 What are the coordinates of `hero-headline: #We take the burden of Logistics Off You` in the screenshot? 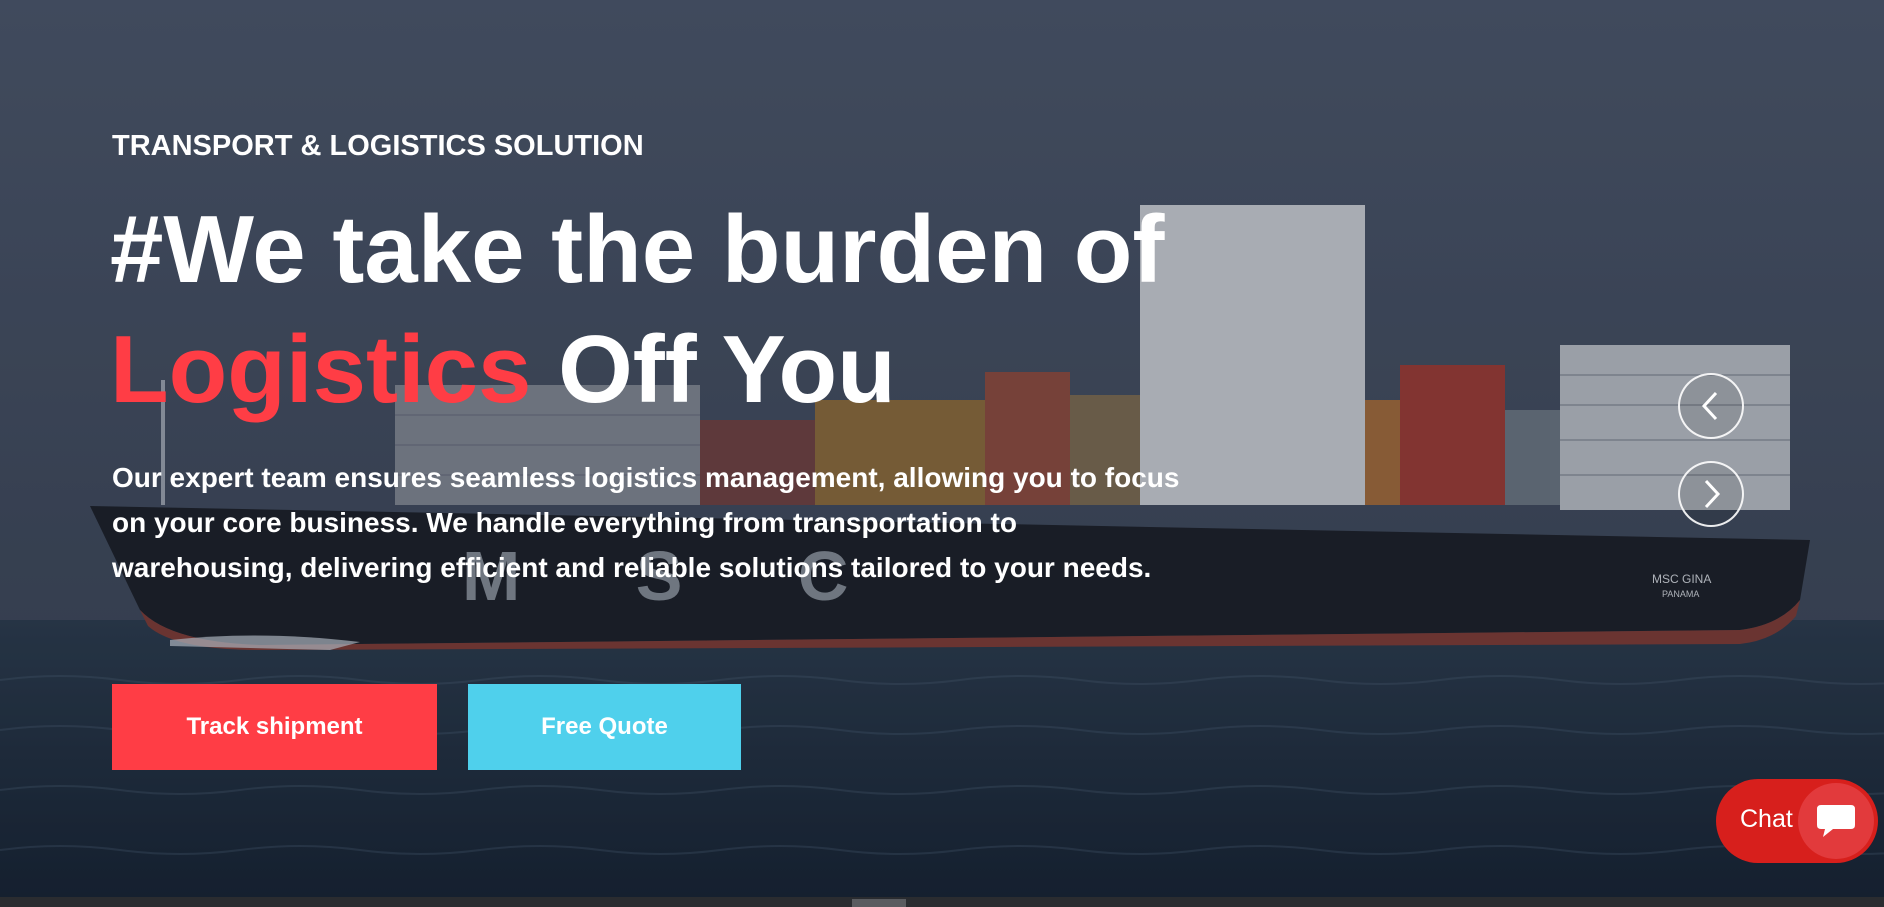 It's located at (637, 310).